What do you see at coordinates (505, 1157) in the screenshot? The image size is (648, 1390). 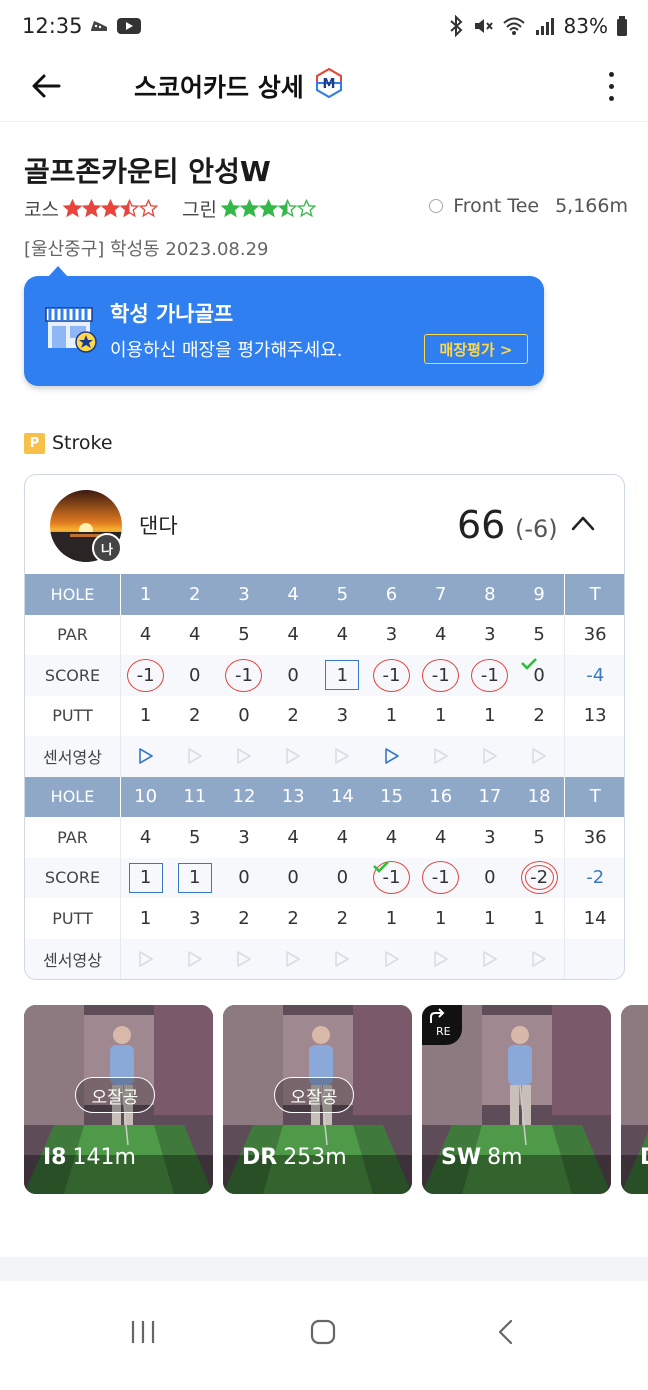 I see `shot-distance: 8m` at bounding box center [505, 1157].